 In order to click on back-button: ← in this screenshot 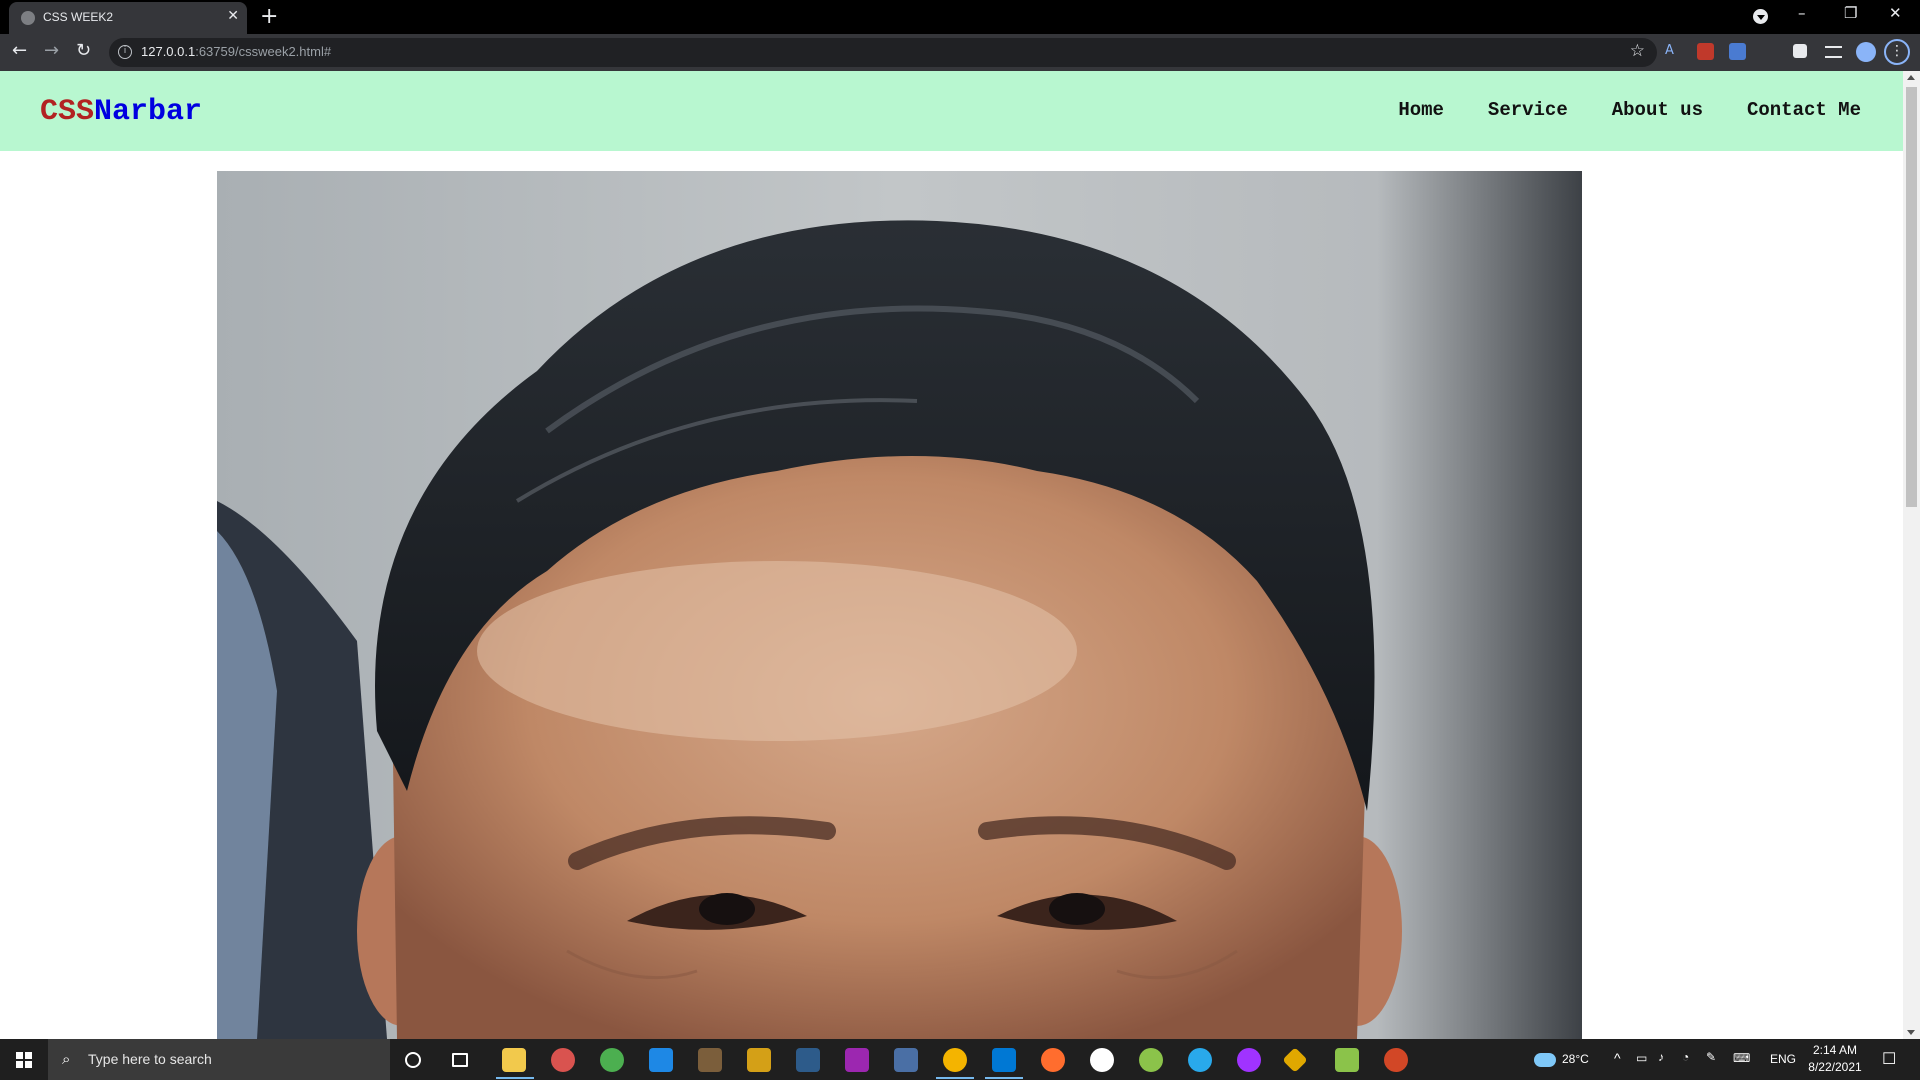, I will do `click(19, 50)`.